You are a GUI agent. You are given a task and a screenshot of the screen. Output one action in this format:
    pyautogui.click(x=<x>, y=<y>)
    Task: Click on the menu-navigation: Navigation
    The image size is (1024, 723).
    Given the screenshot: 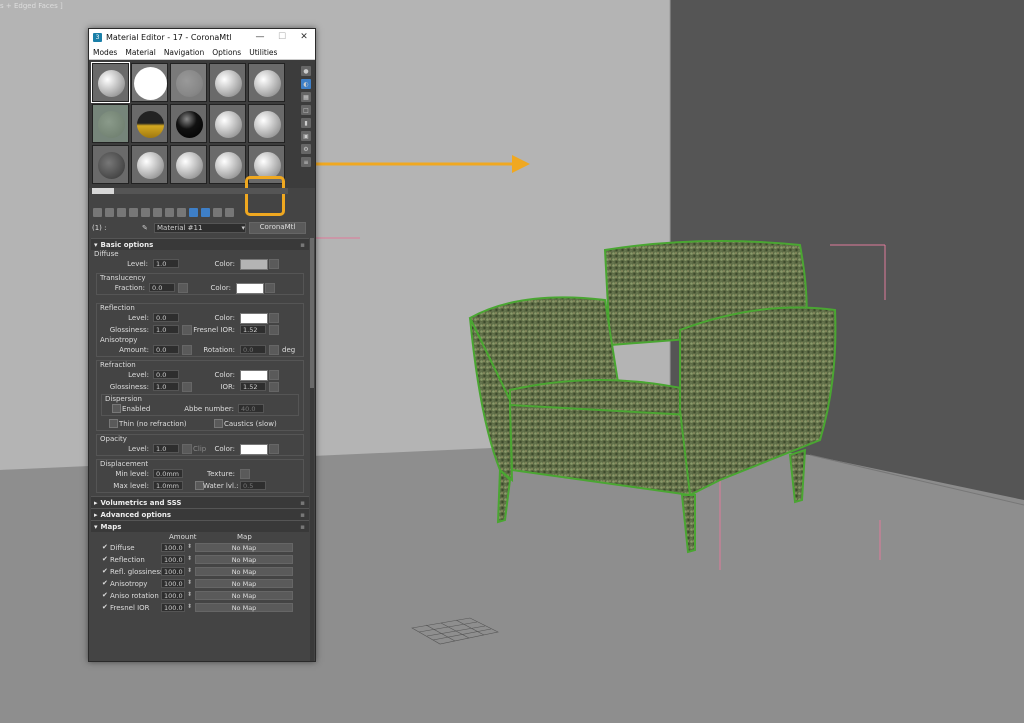 What is the action you would take?
    pyautogui.click(x=184, y=52)
    